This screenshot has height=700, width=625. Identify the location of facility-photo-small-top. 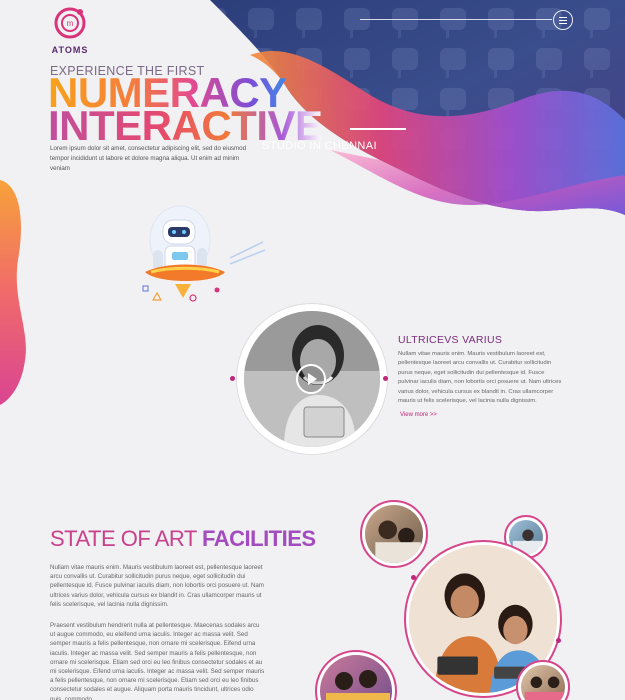
(394, 534).